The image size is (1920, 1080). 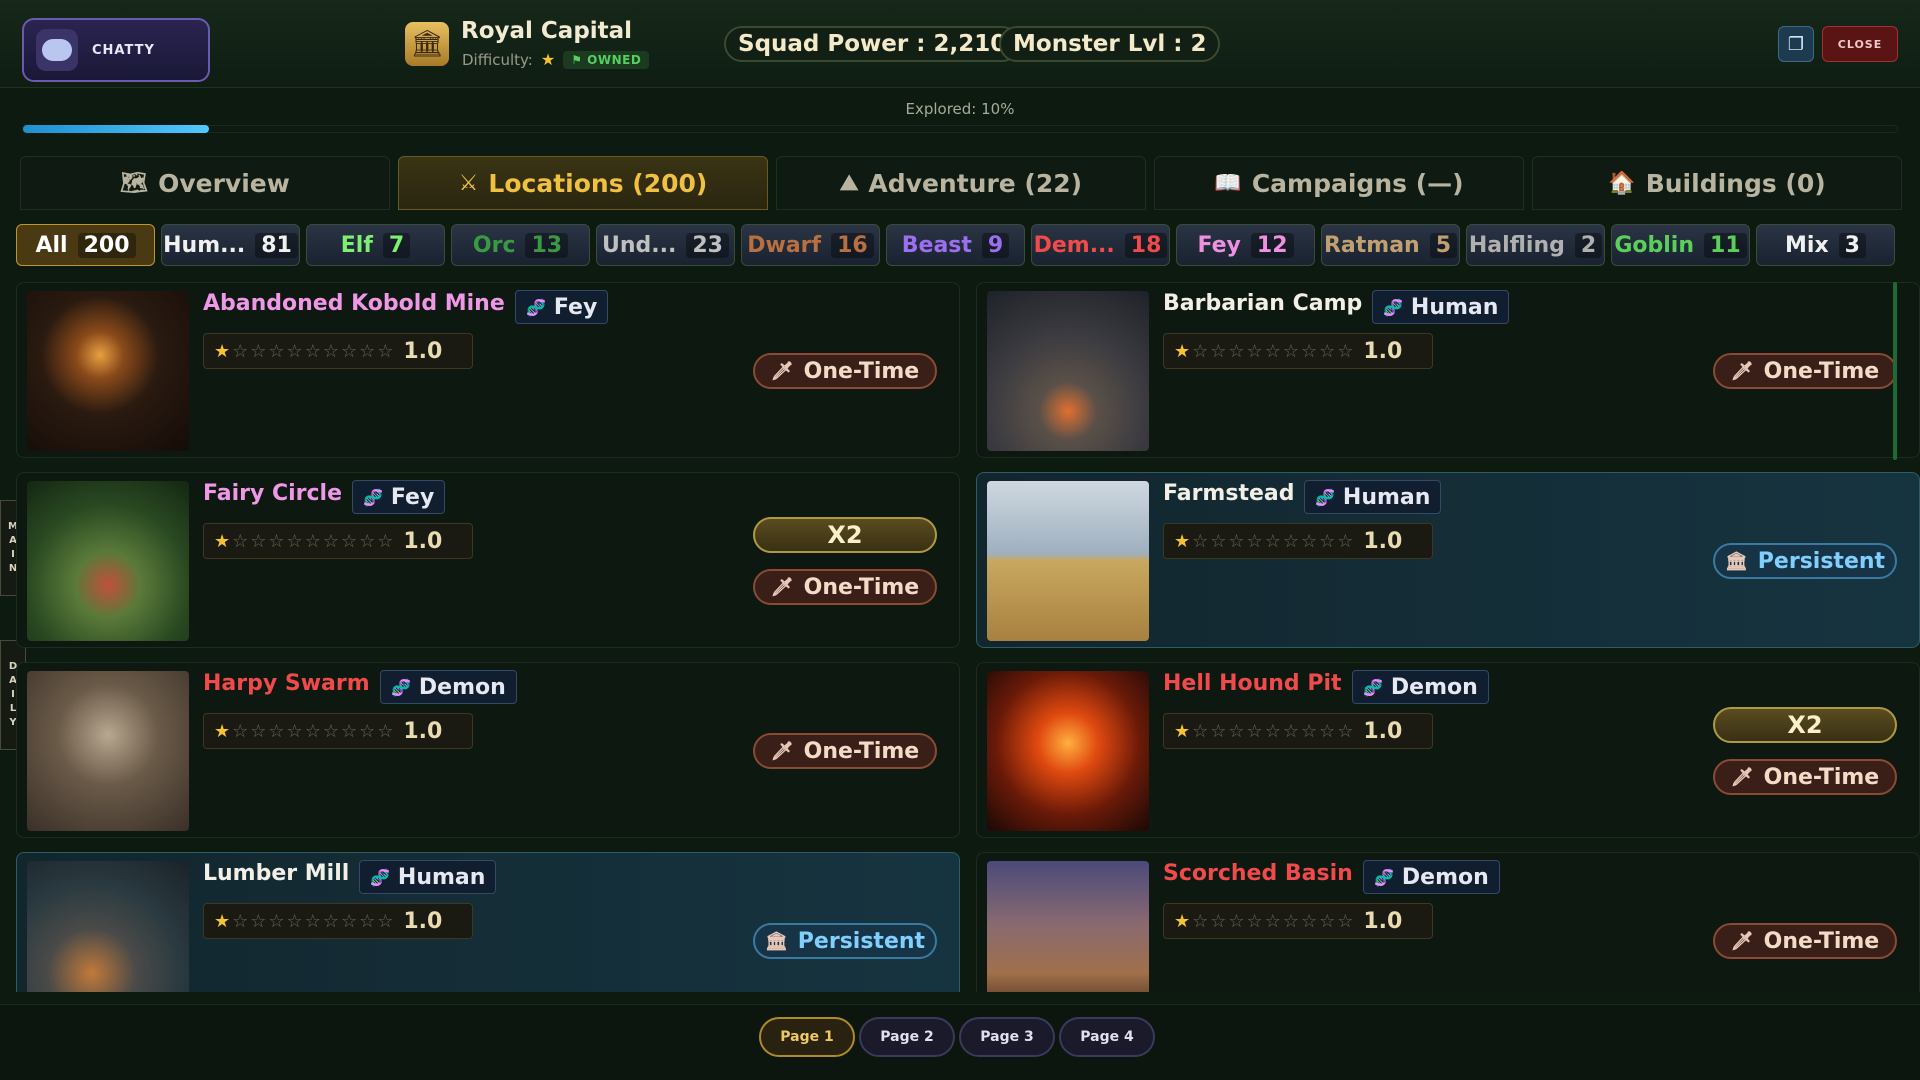 What do you see at coordinates (488, 750) in the screenshot?
I see `location-card: Harpy Swarm 🧬 Demon ★☆☆☆☆☆☆☆☆☆ 1.0 🗡 One-Time` at bounding box center [488, 750].